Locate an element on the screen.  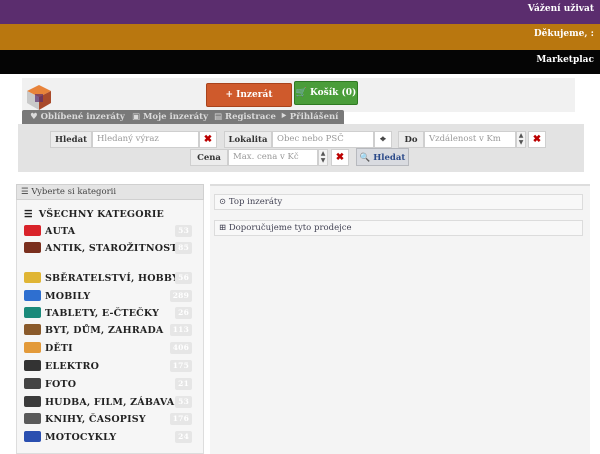
category-count-badge: 406 is located at coordinates (180, 348).